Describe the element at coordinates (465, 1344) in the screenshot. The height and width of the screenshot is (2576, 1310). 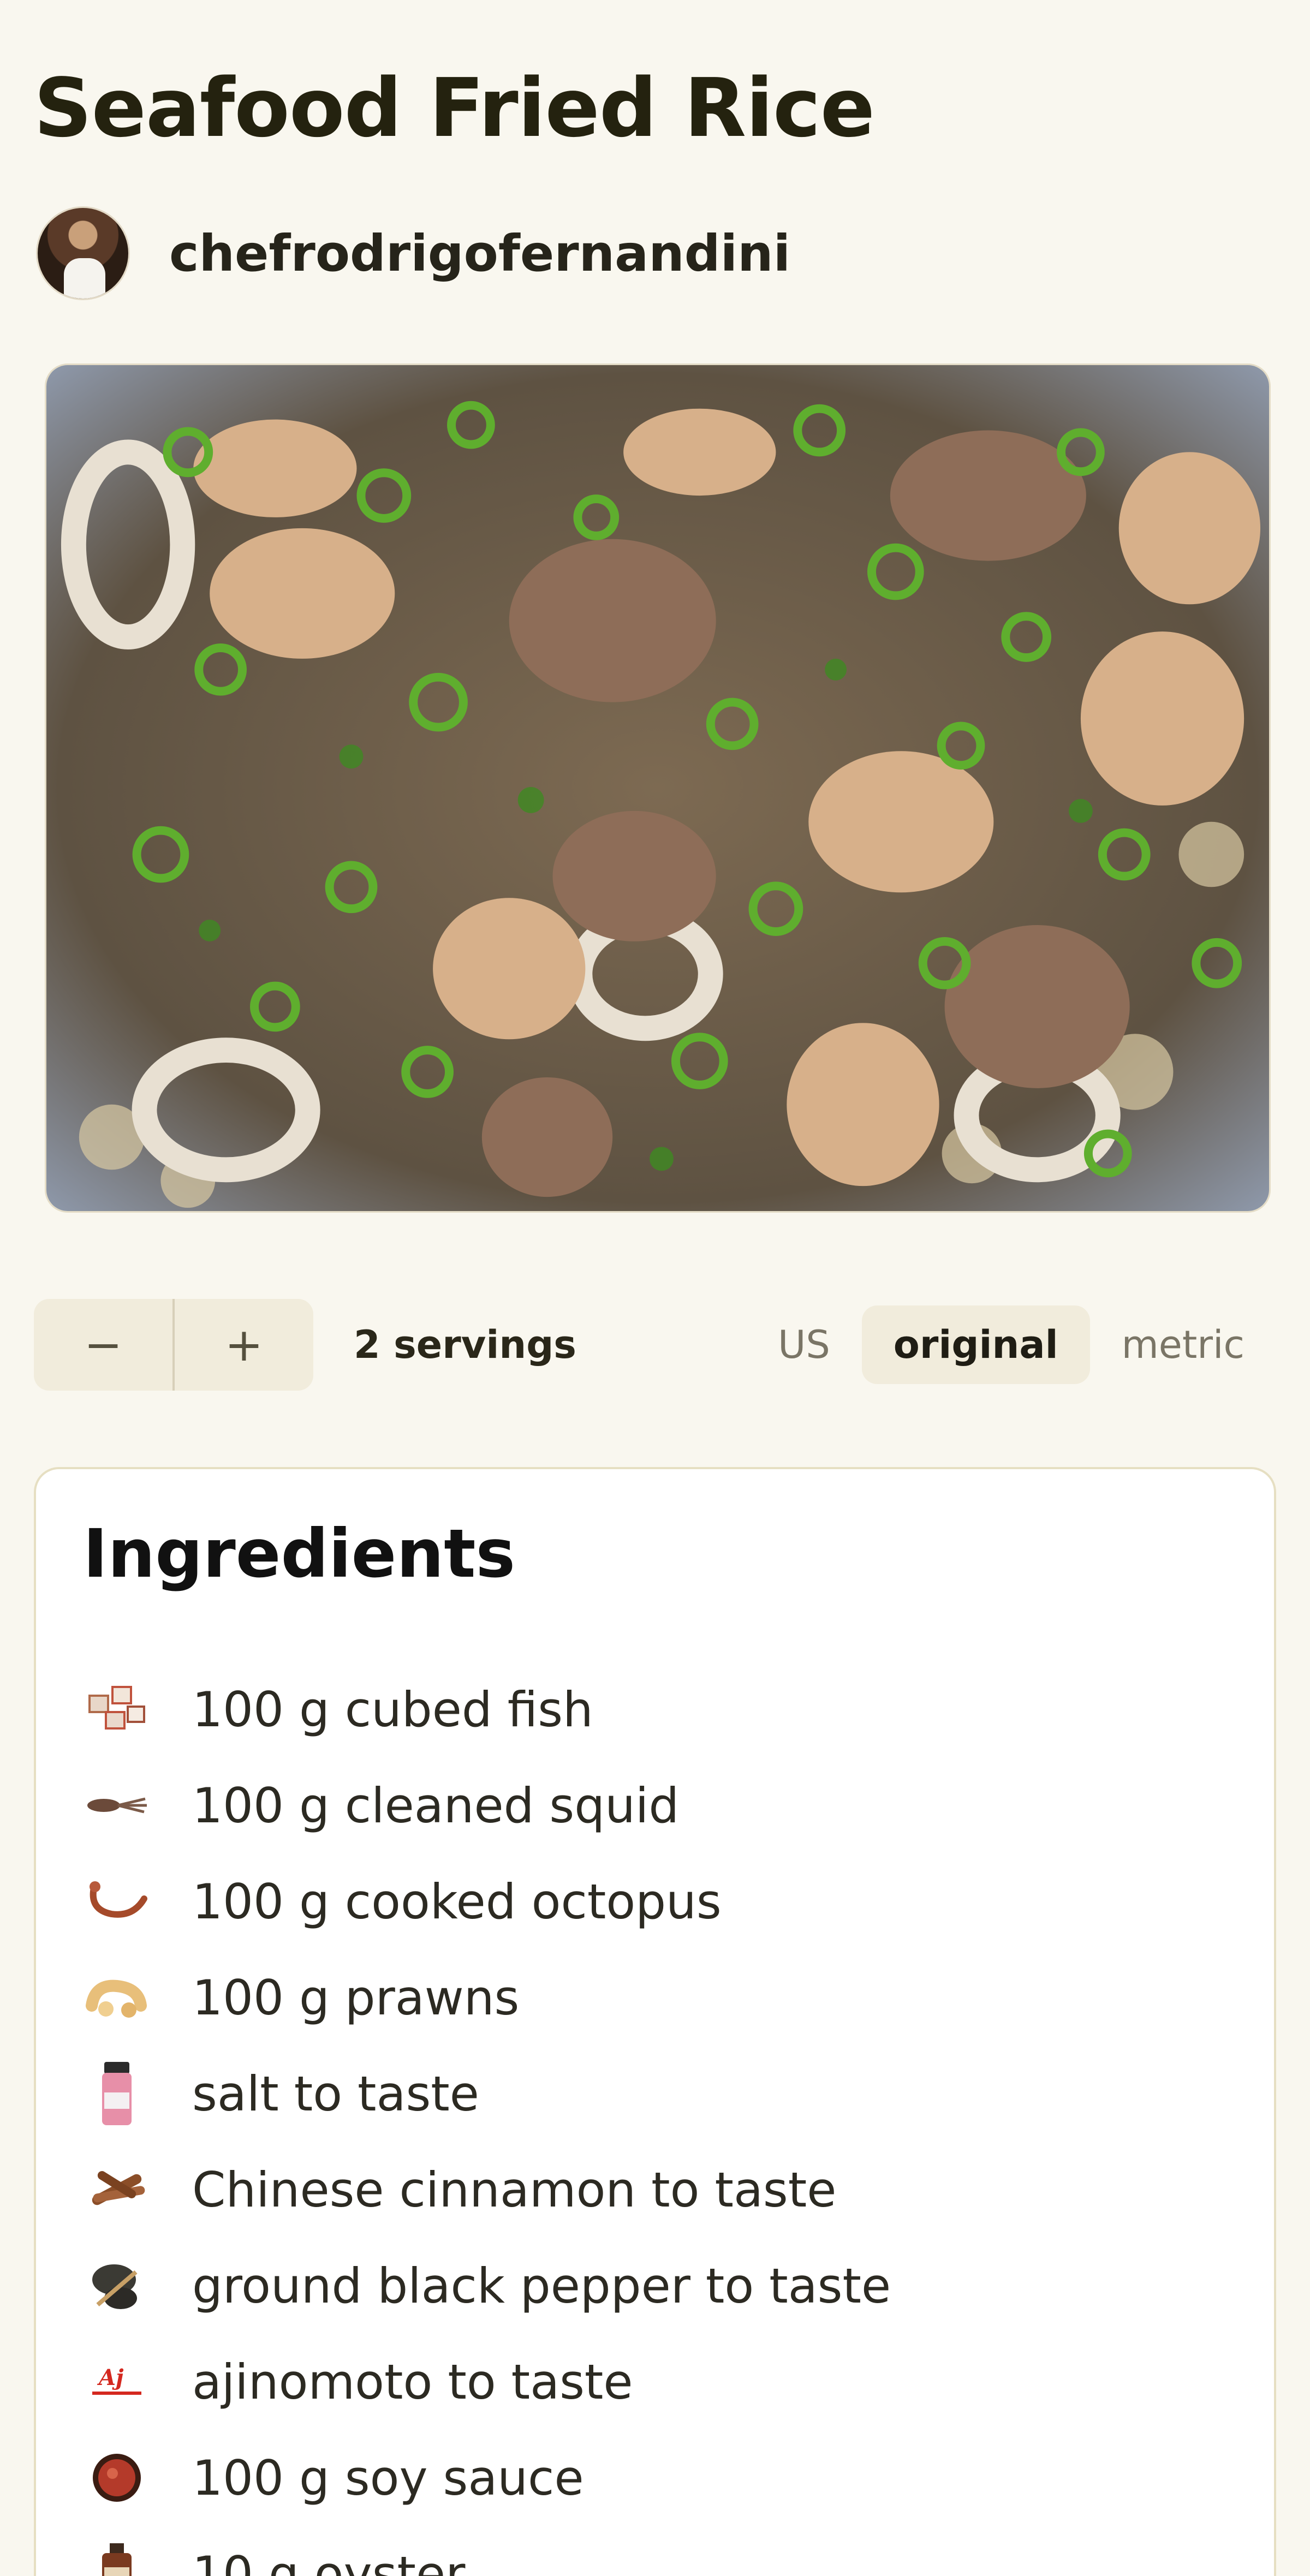
I see `servings-label: 2 servings` at that location.